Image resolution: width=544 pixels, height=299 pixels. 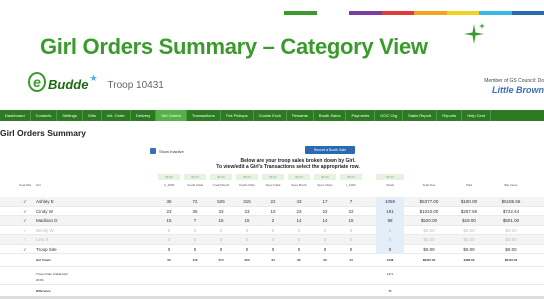 What do you see at coordinates (247, 185) in the screenshot?
I see `column-header: Credit Other` at bounding box center [247, 185].